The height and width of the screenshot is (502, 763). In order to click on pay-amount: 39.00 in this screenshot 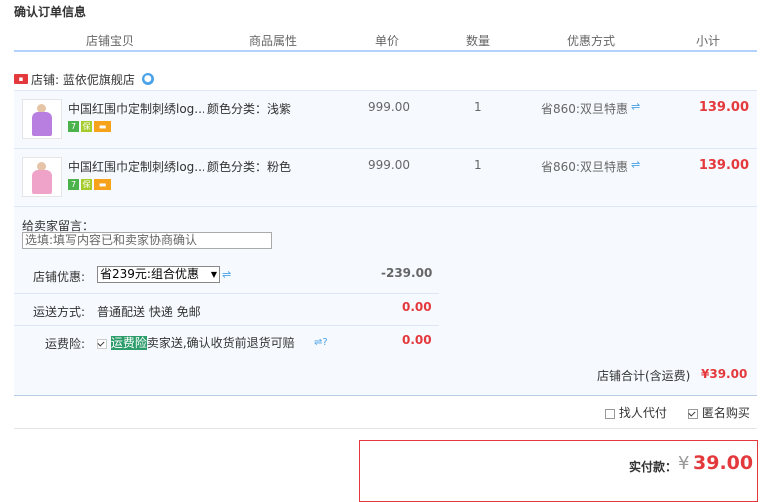, I will do `click(723, 463)`.